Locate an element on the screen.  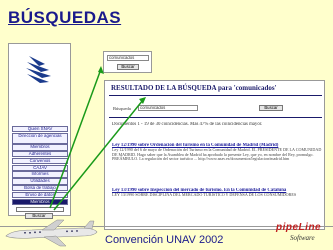
arrow-line-to-results is located at coordinates (98, 155).